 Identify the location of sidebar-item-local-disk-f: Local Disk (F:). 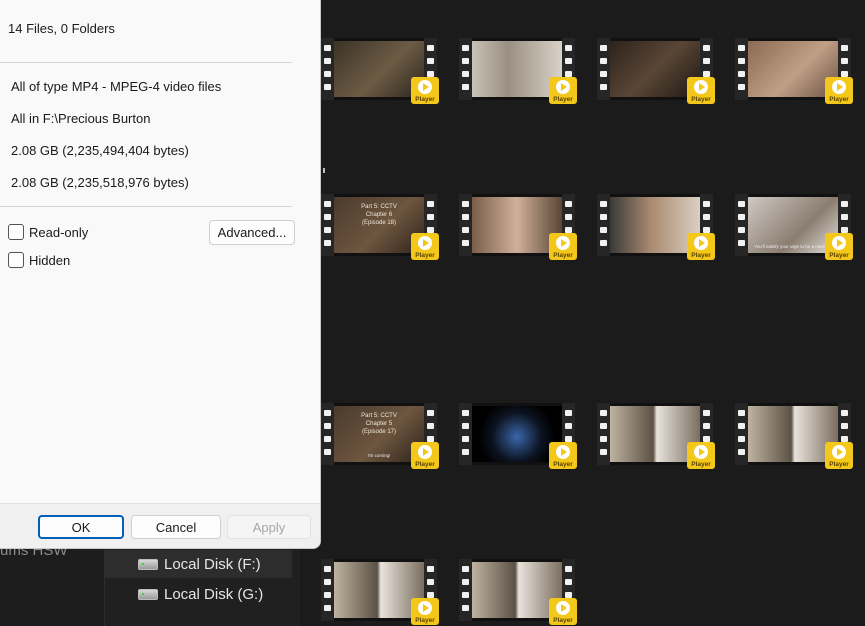
(198, 564).